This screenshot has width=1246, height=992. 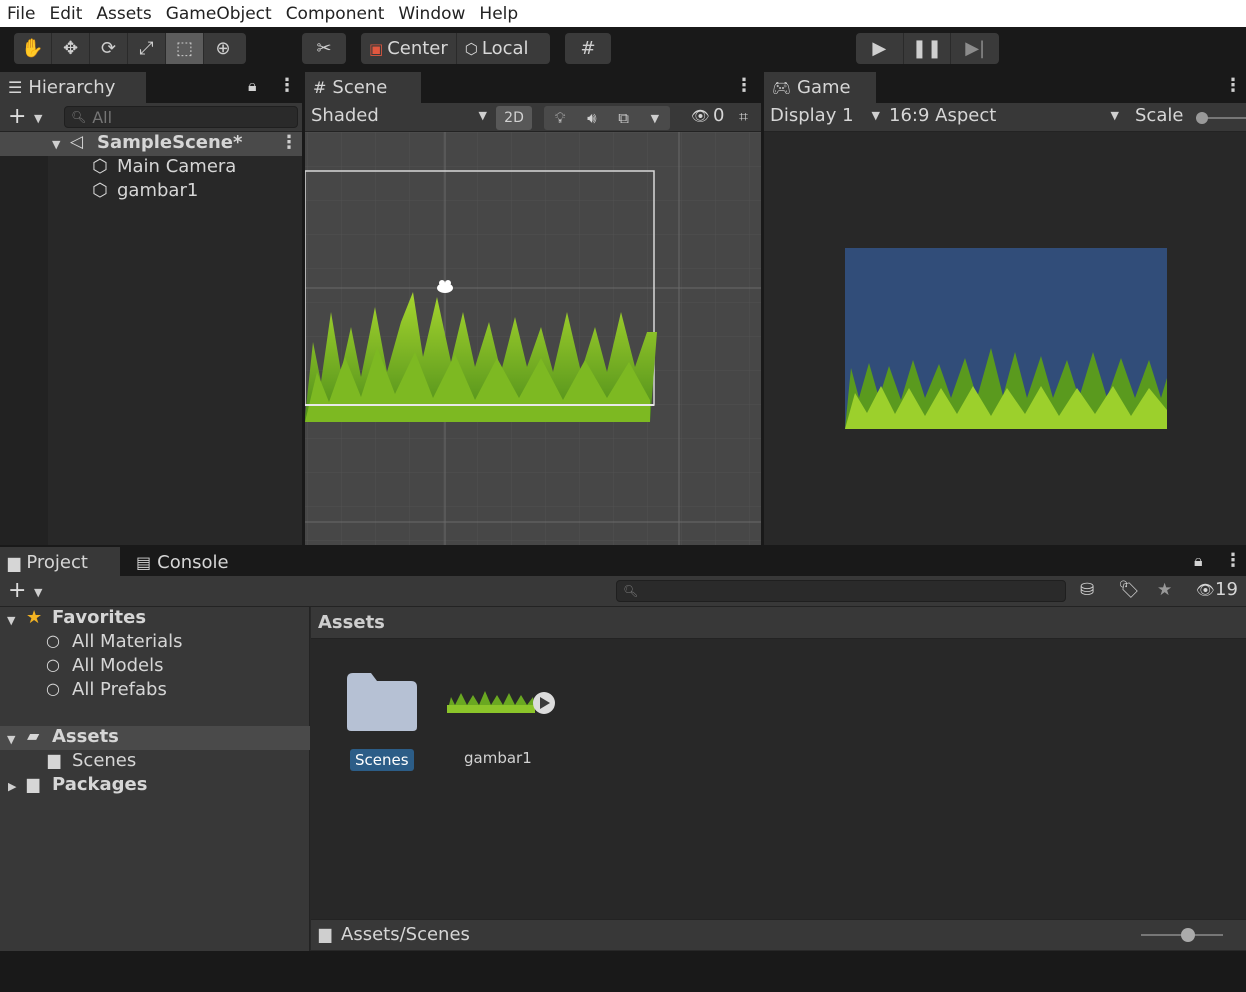 What do you see at coordinates (1221, 118) in the screenshot?
I see `scale-slider` at bounding box center [1221, 118].